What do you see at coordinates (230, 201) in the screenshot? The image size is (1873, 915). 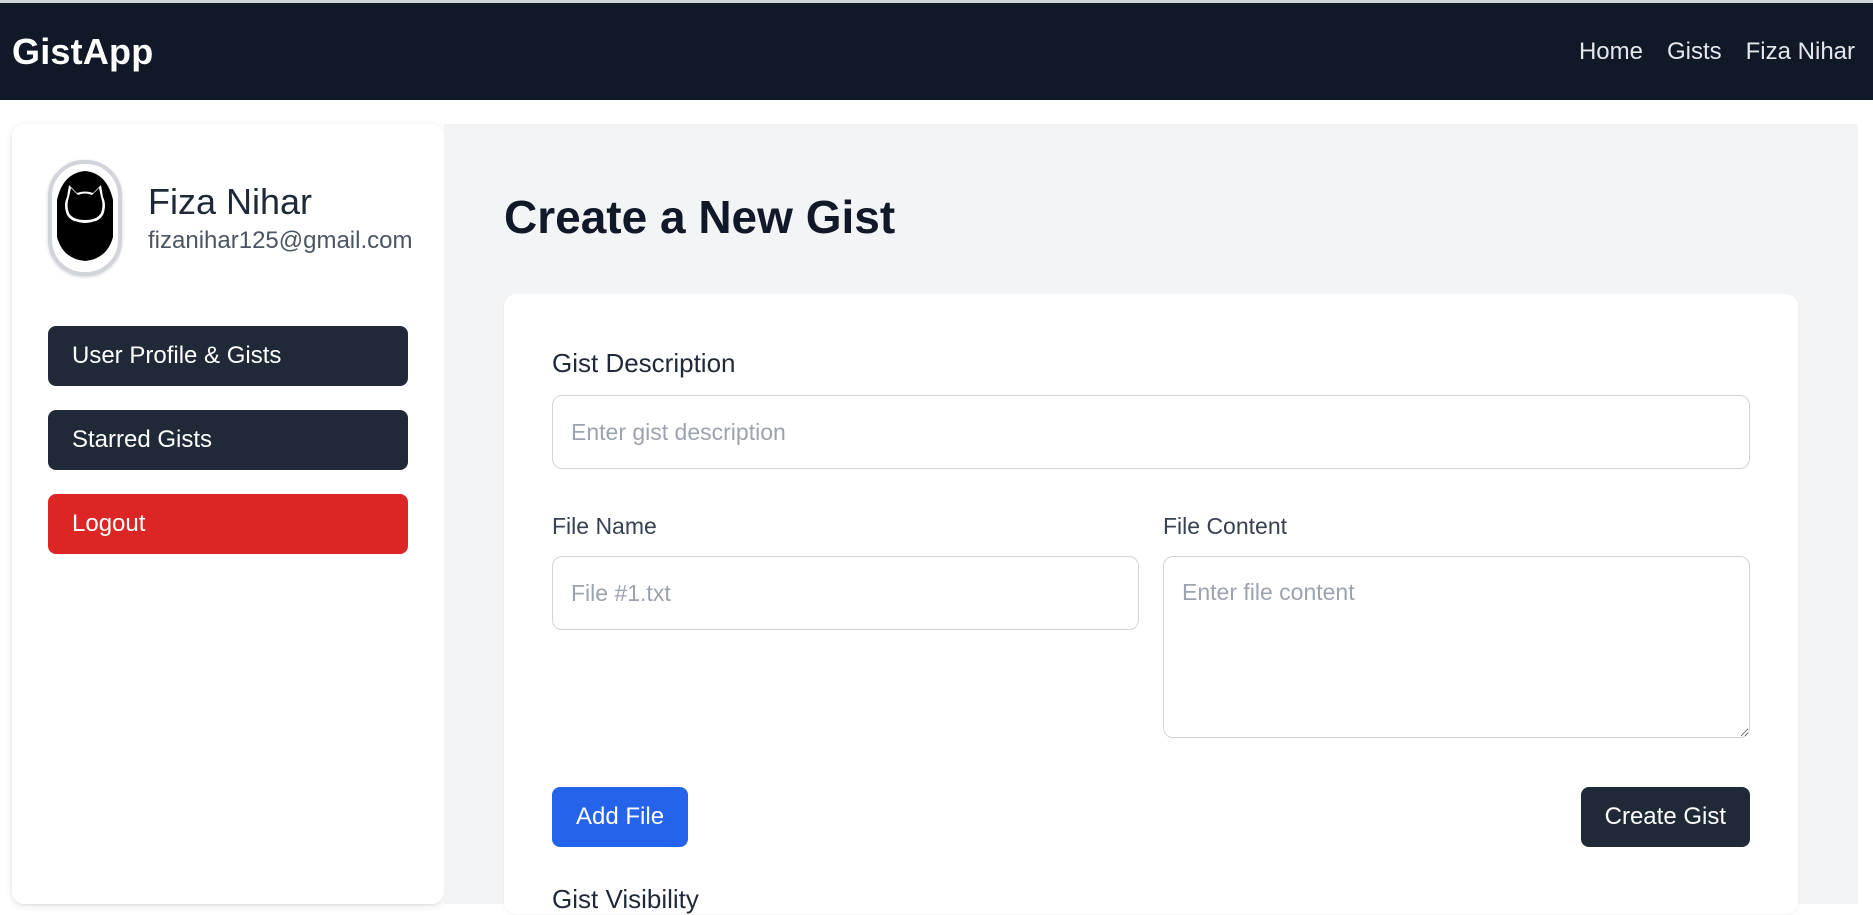 I see `user-name: Fiza Nihar` at bounding box center [230, 201].